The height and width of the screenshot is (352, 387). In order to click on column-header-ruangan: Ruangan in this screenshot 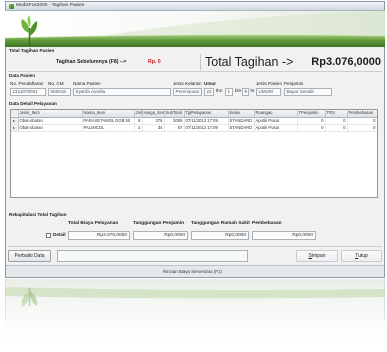, I will do `click(276, 114)`.